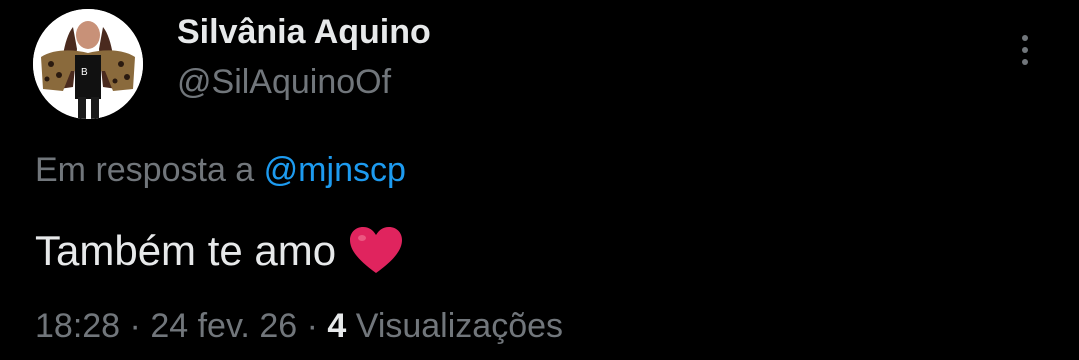  What do you see at coordinates (335, 170) in the screenshot?
I see `reply-mention-link: @mjnscp` at bounding box center [335, 170].